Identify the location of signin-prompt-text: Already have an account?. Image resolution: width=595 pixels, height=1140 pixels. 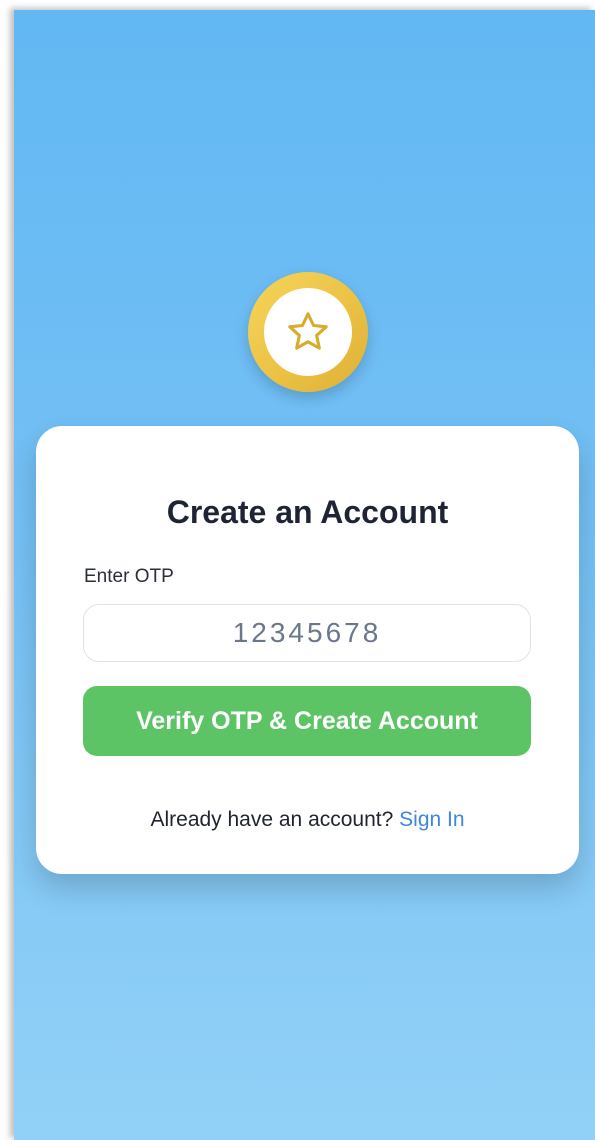
(275, 819).